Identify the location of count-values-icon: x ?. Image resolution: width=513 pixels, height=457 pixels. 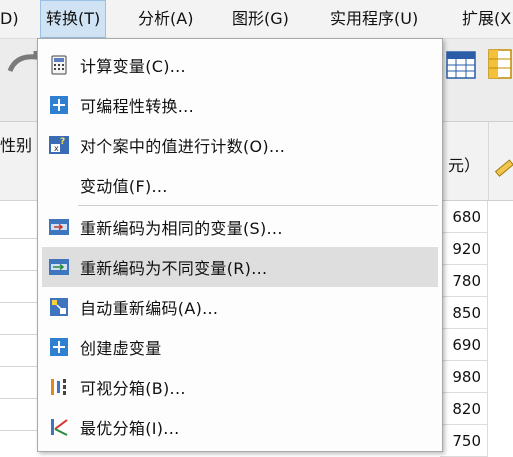
(59, 145).